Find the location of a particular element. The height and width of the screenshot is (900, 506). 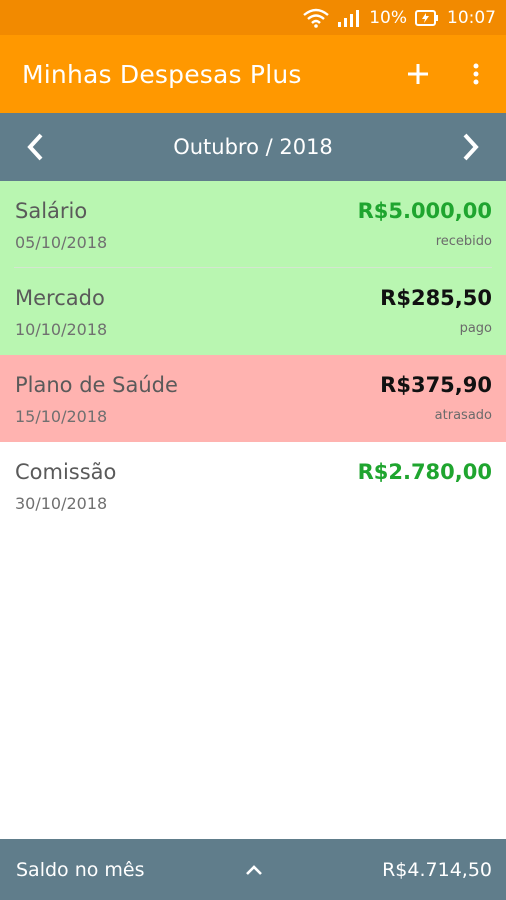

plus-icon is located at coordinates (418, 74).